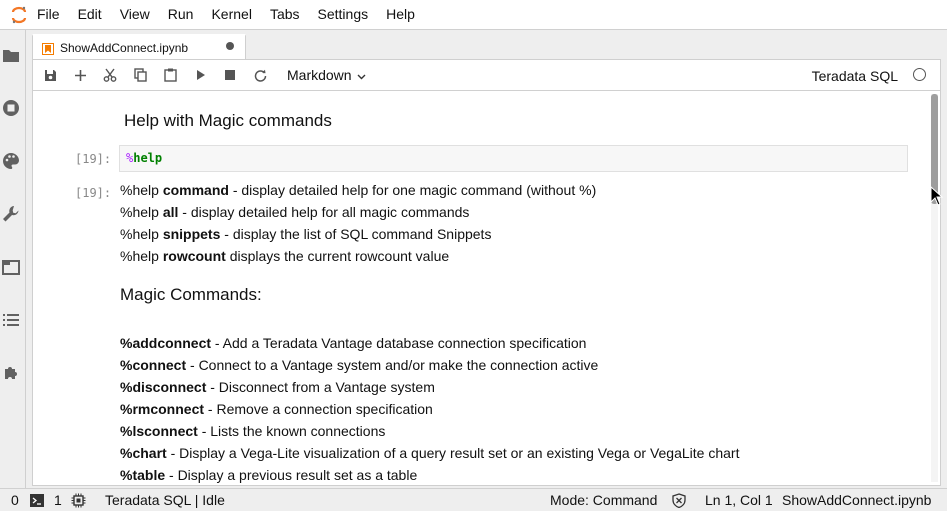  Describe the element at coordinates (80, 75) in the screenshot. I see `add-cell-icon` at that location.